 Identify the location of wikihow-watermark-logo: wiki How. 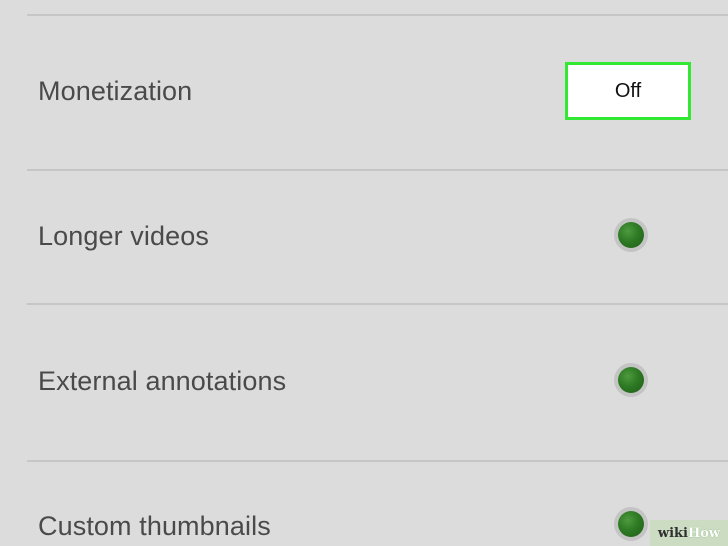
(689, 533).